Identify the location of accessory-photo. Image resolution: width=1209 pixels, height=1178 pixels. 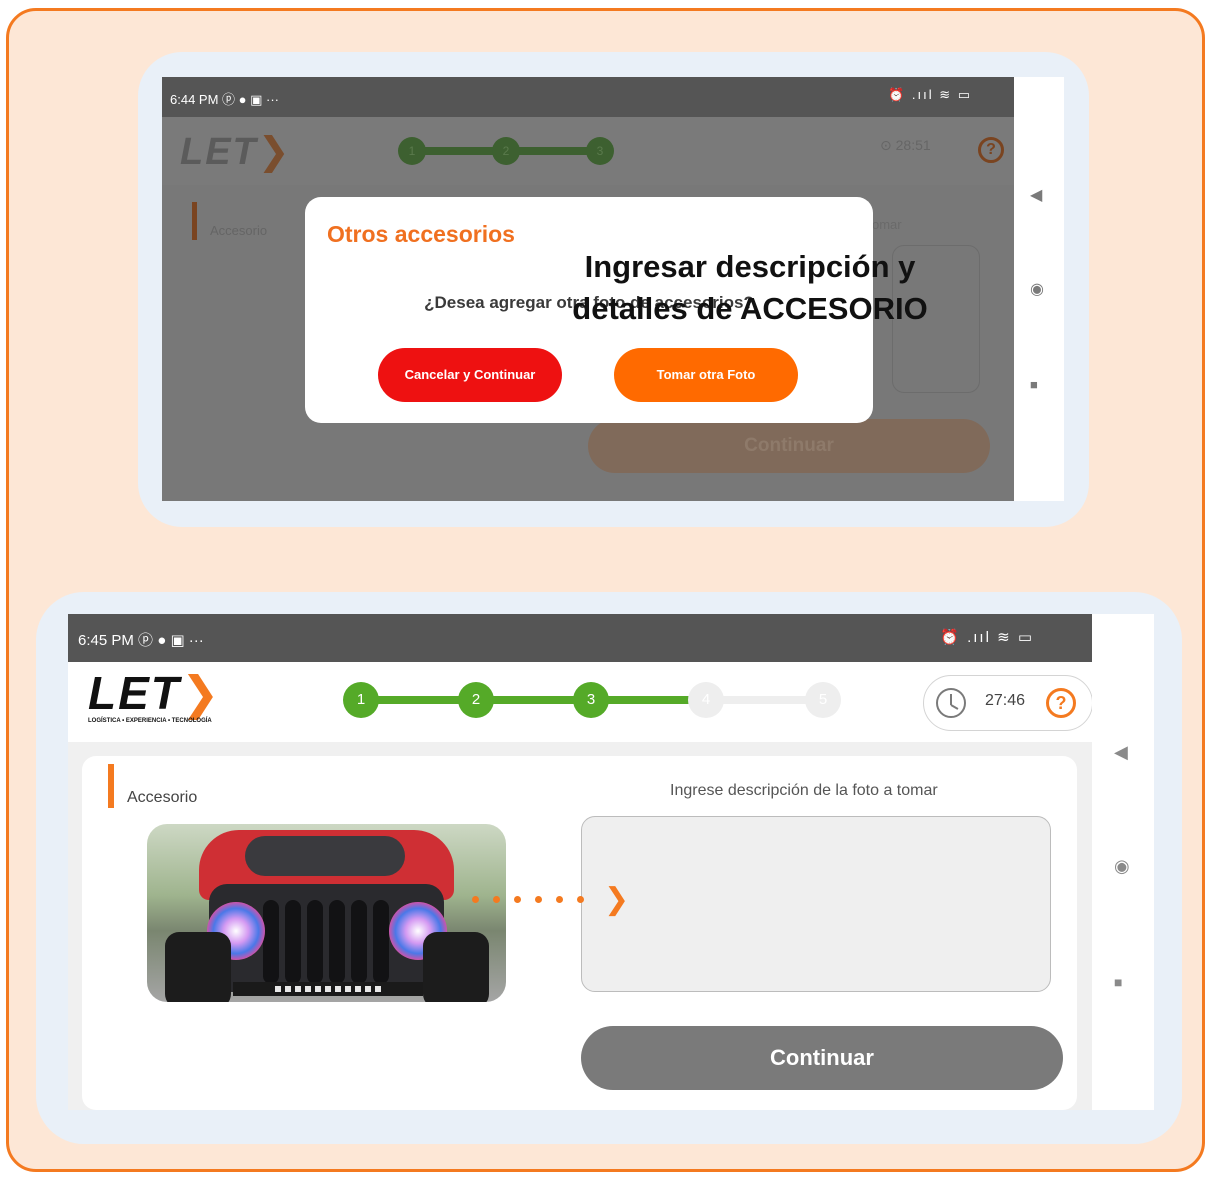
(326, 913).